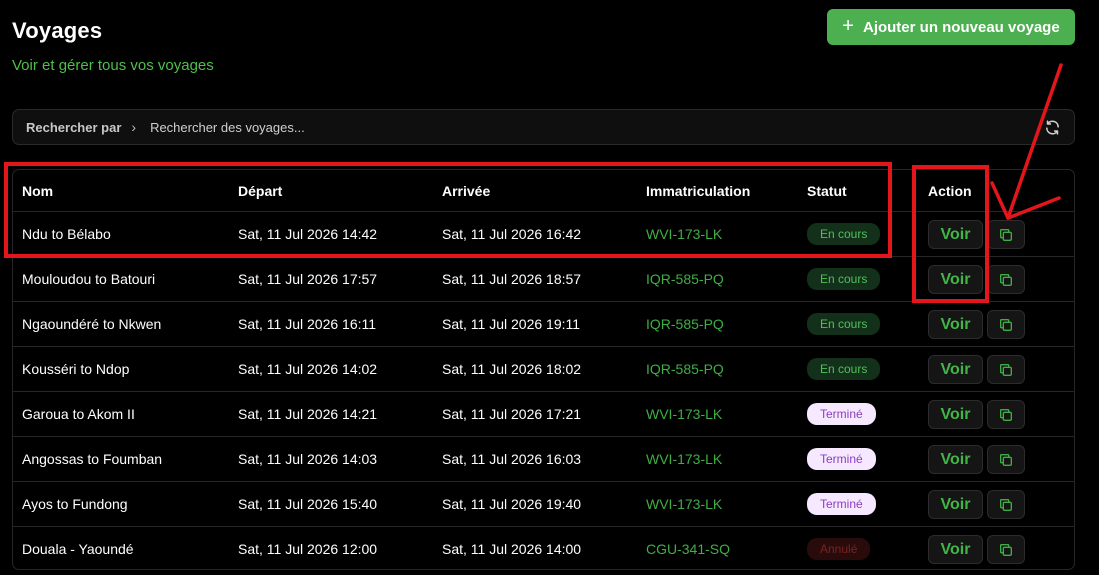  Describe the element at coordinates (1052, 127) in the screenshot. I see `refresh-icon` at that location.